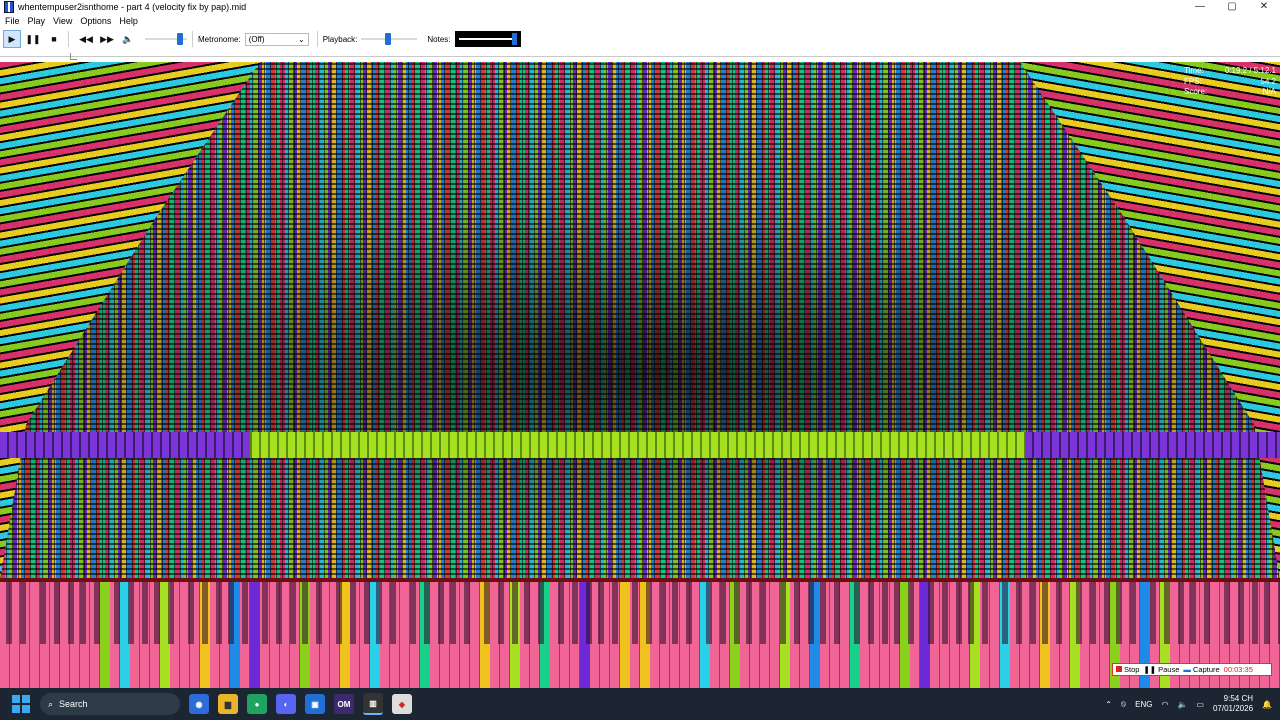  Describe the element at coordinates (1119, 669) in the screenshot. I see `stop-icon` at that location.